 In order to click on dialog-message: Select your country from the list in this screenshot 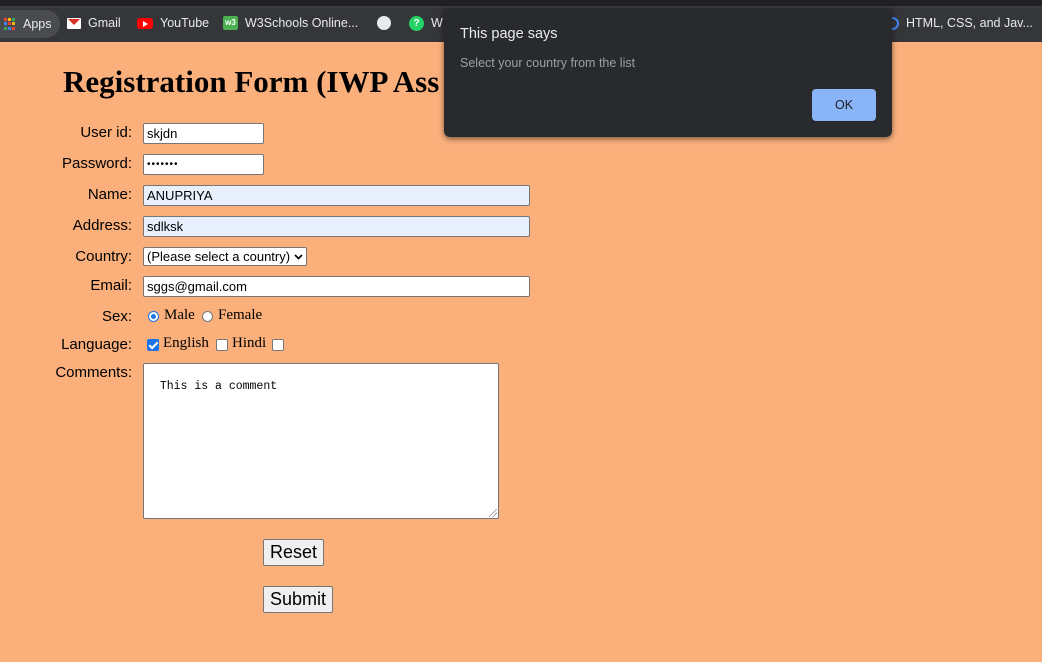, I will do `click(548, 63)`.